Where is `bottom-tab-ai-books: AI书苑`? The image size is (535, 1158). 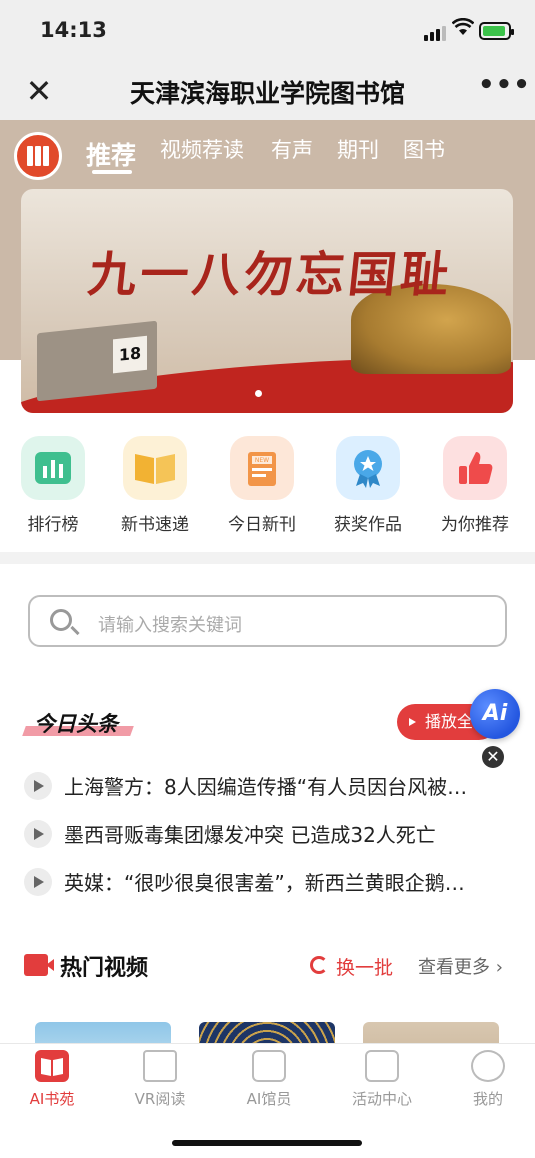
bottom-tab-ai-books: AI书苑 is located at coordinates (52, 1079).